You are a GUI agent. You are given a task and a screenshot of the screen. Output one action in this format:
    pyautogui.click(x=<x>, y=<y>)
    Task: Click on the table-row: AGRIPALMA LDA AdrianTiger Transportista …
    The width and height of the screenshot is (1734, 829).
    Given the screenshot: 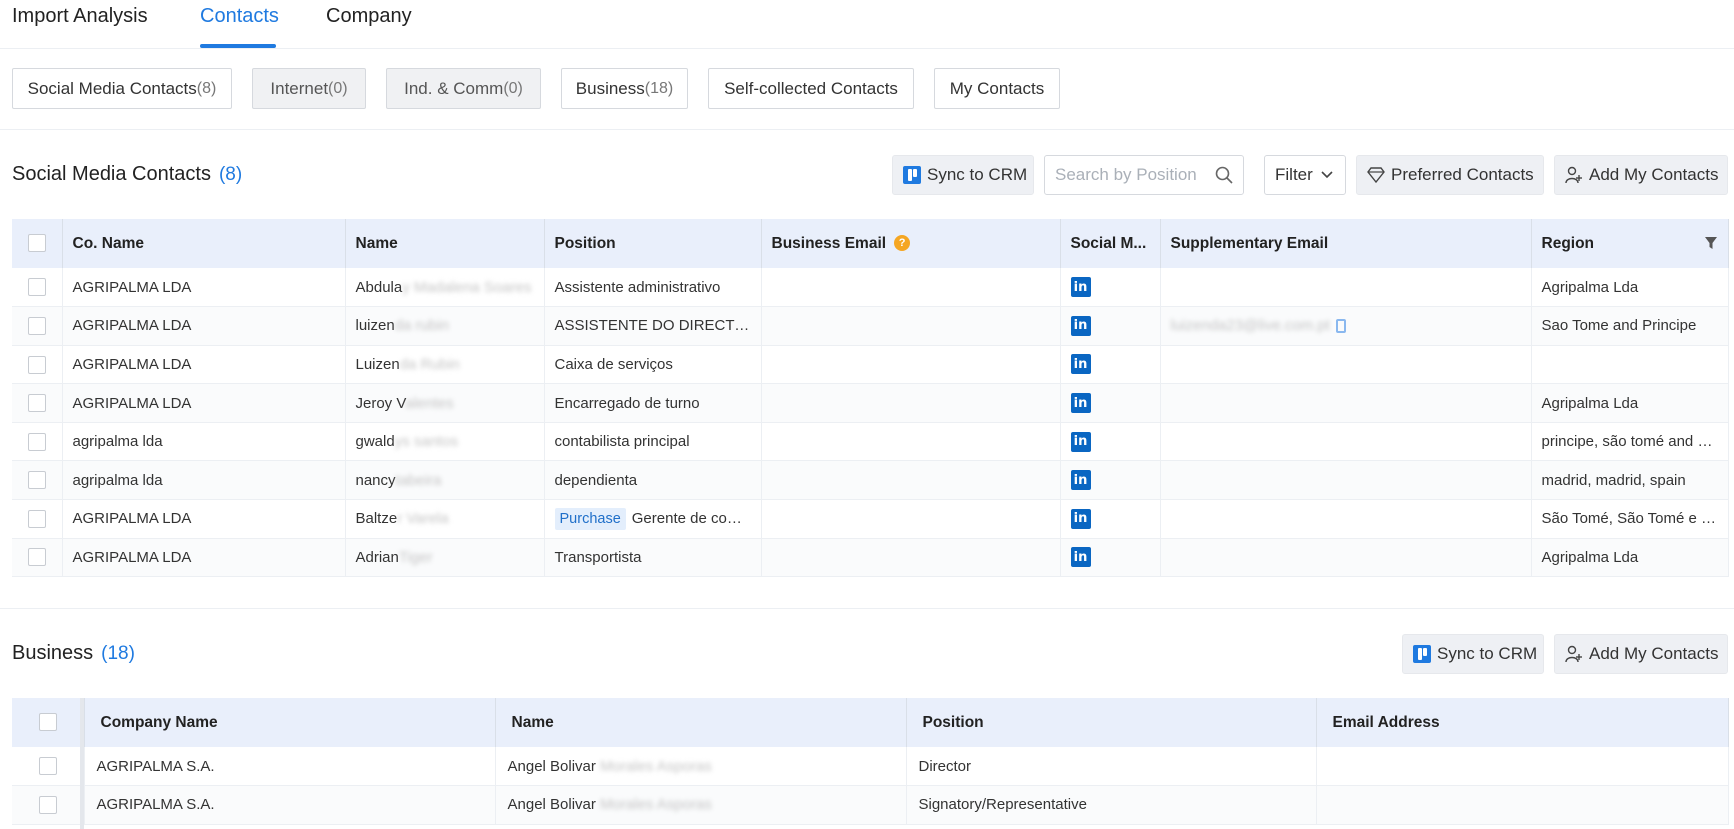 What is the action you would take?
    pyautogui.click(x=870, y=558)
    